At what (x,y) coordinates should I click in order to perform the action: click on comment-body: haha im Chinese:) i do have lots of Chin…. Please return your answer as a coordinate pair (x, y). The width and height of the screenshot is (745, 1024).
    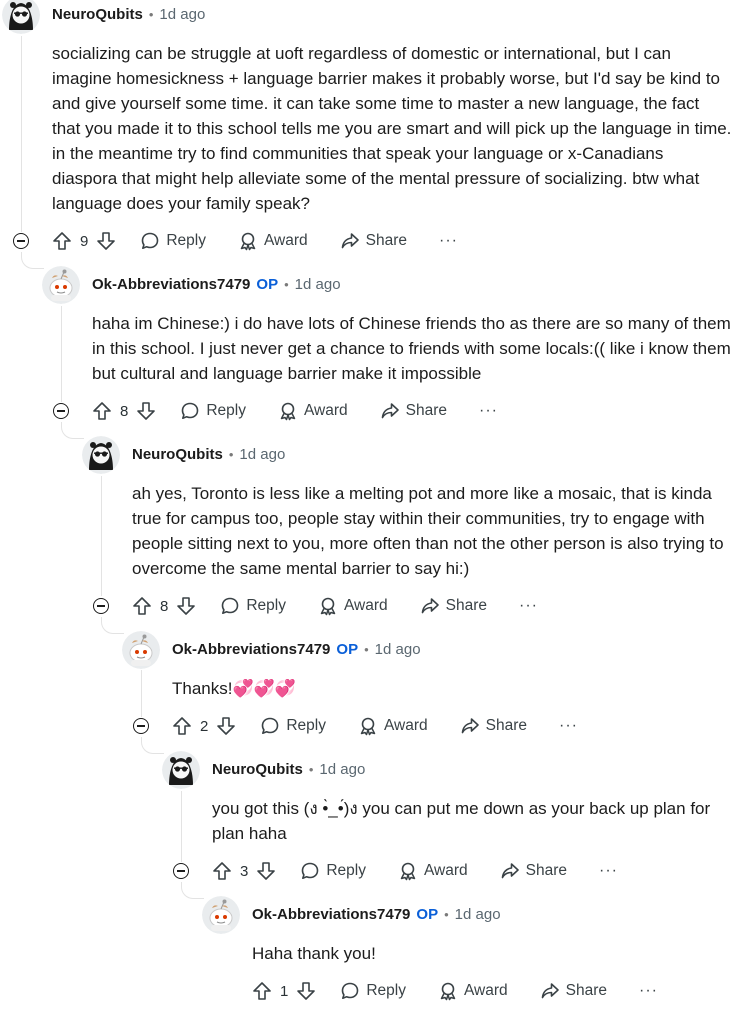
    Looking at the image, I should click on (411, 348).